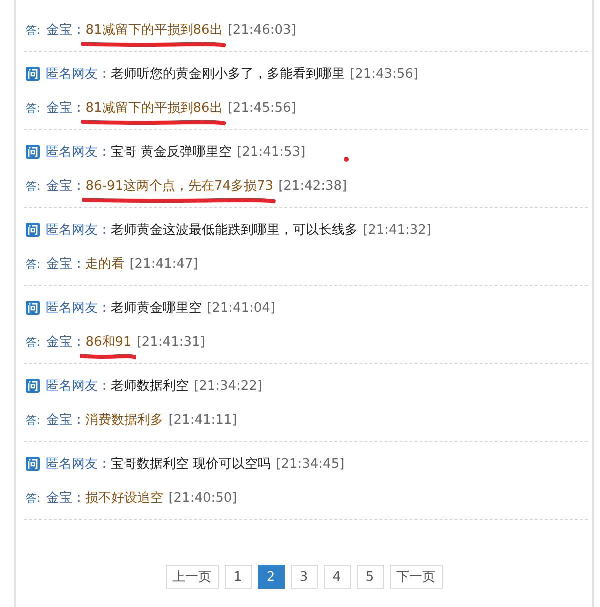 The image size is (600, 607). I want to click on question-text: 老师数据利空, so click(150, 386).